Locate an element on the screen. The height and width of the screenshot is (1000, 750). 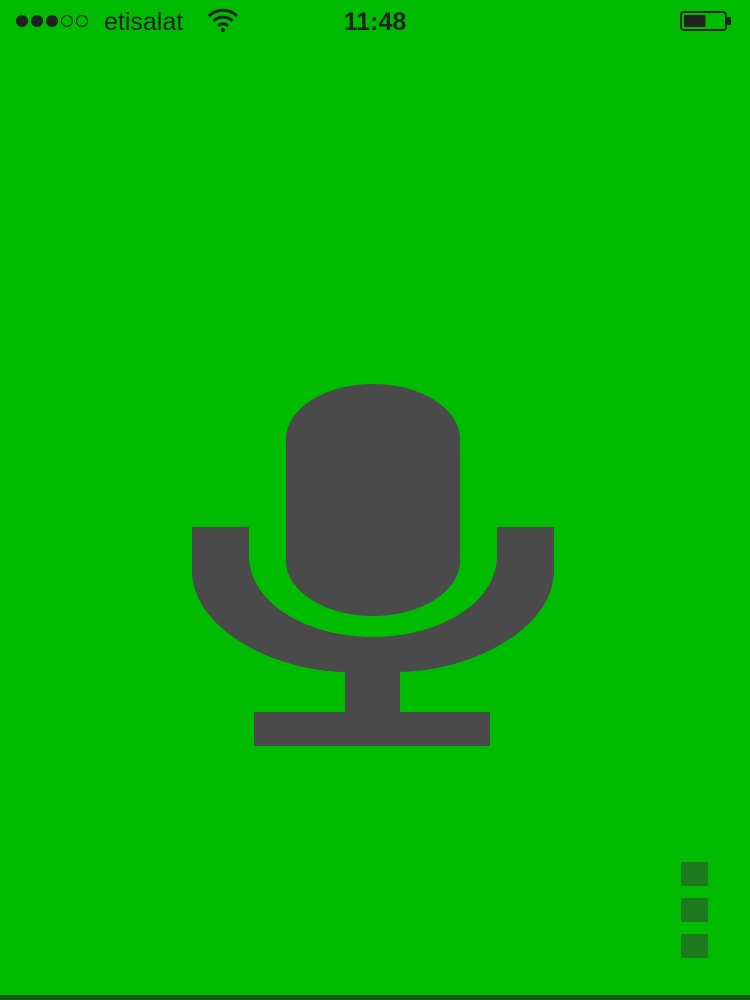
status-time: 11:48 is located at coordinates (375, 22).